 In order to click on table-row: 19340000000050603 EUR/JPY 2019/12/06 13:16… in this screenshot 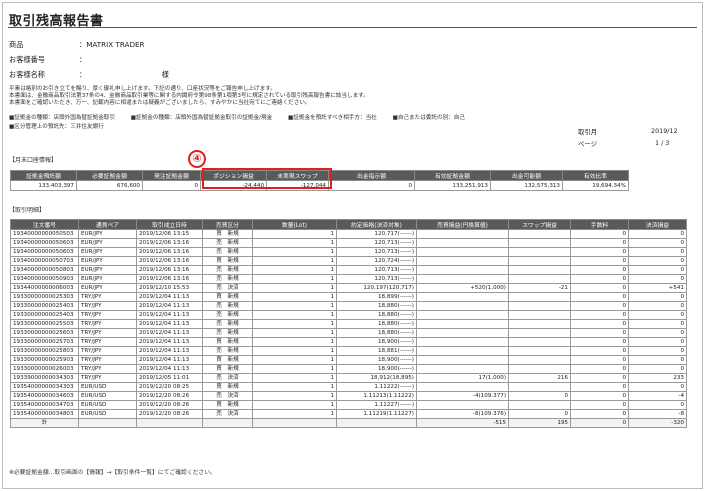, I will do `click(348, 243)`.